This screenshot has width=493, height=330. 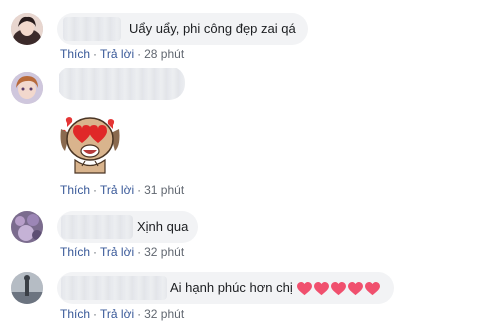 I want to click on comment-text-wrap: Ai hạnh phúc hơn chị, so click(x=276, y=288).